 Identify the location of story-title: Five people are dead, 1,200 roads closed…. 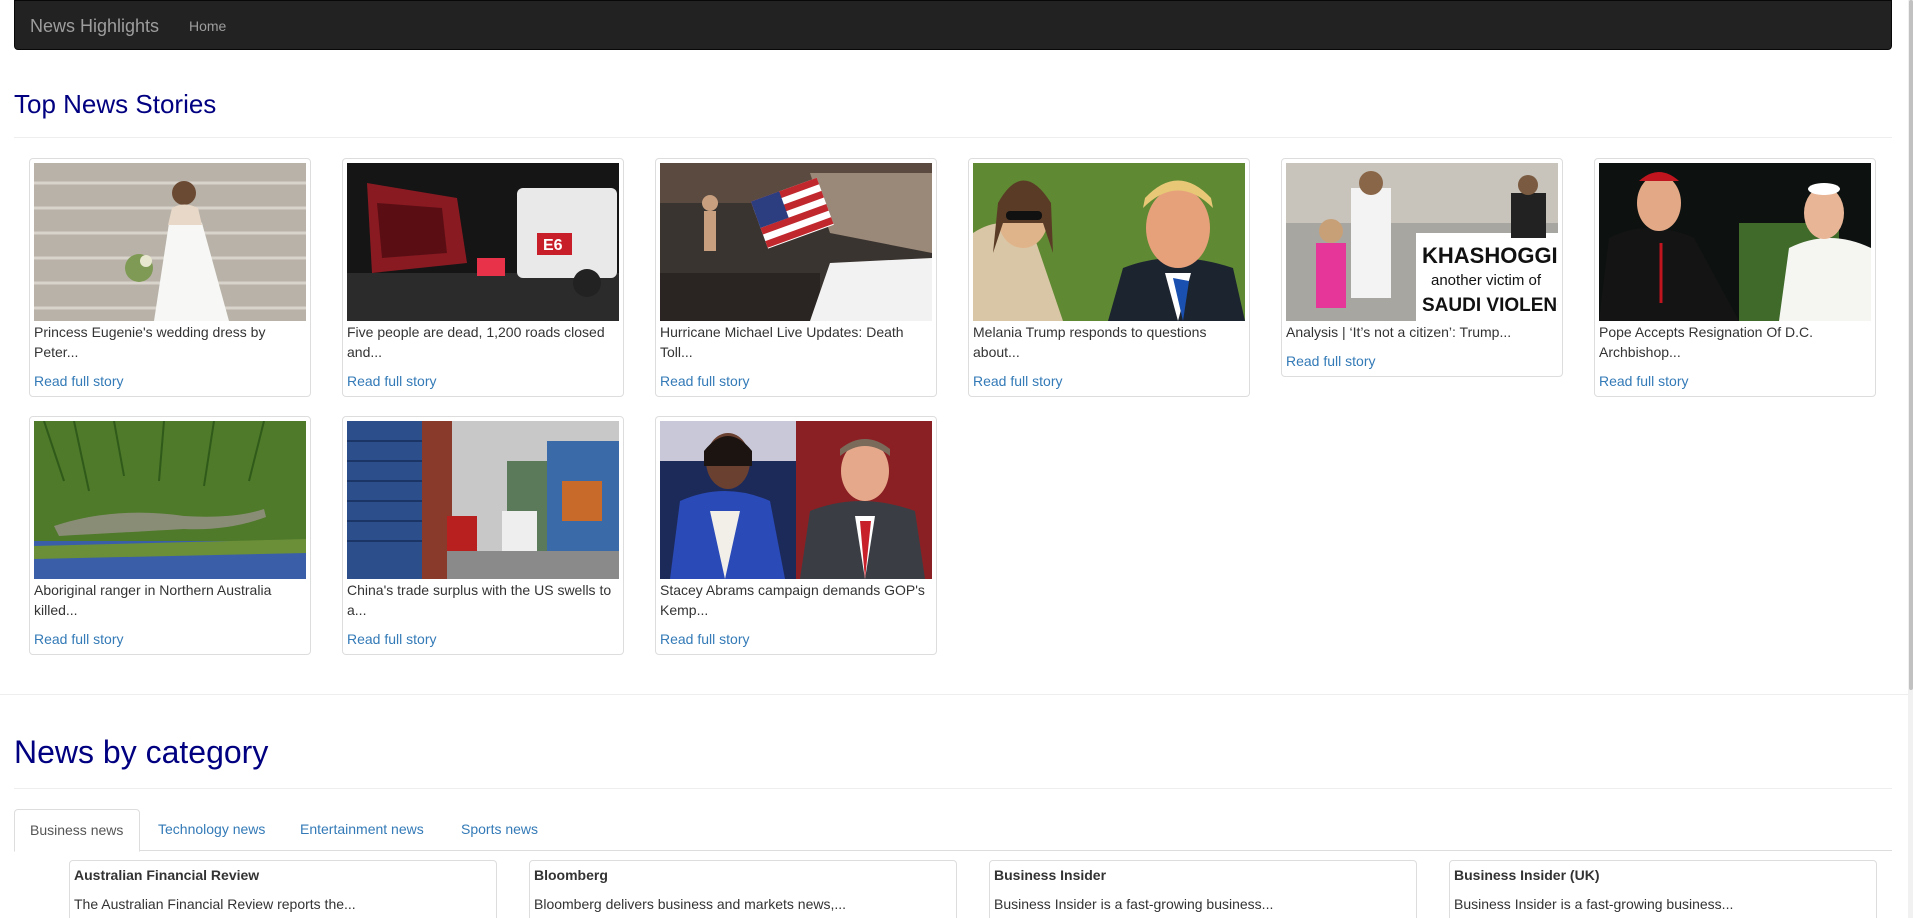
(476, 342).